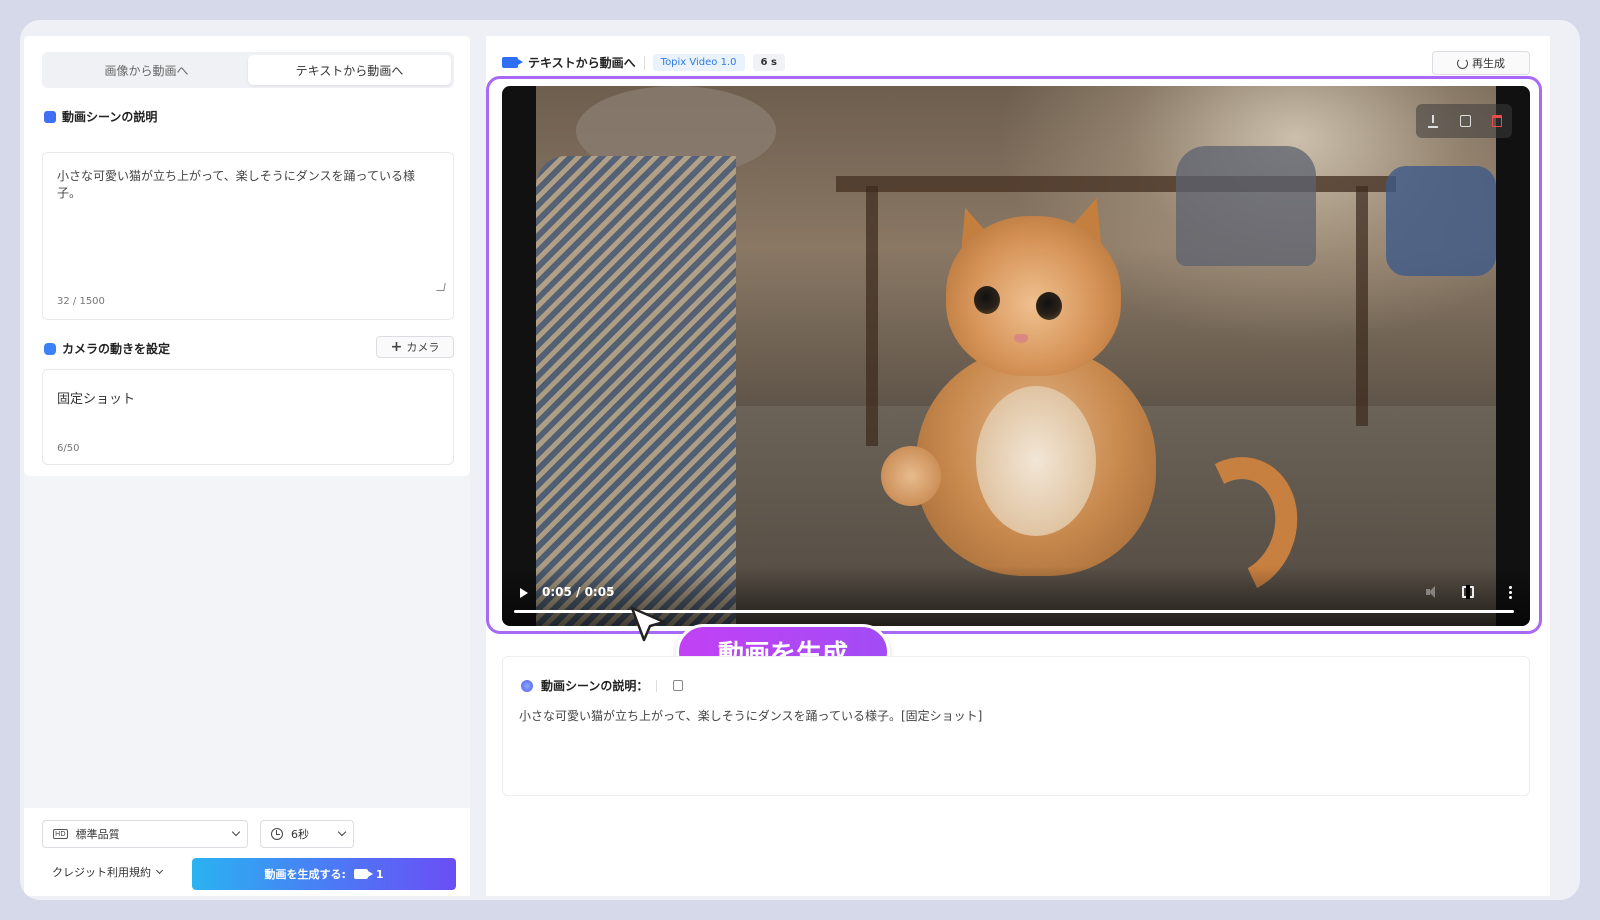 The image size is (1600, 920). I want to click on add-camera-button: + カメラ, so click(415, 347).